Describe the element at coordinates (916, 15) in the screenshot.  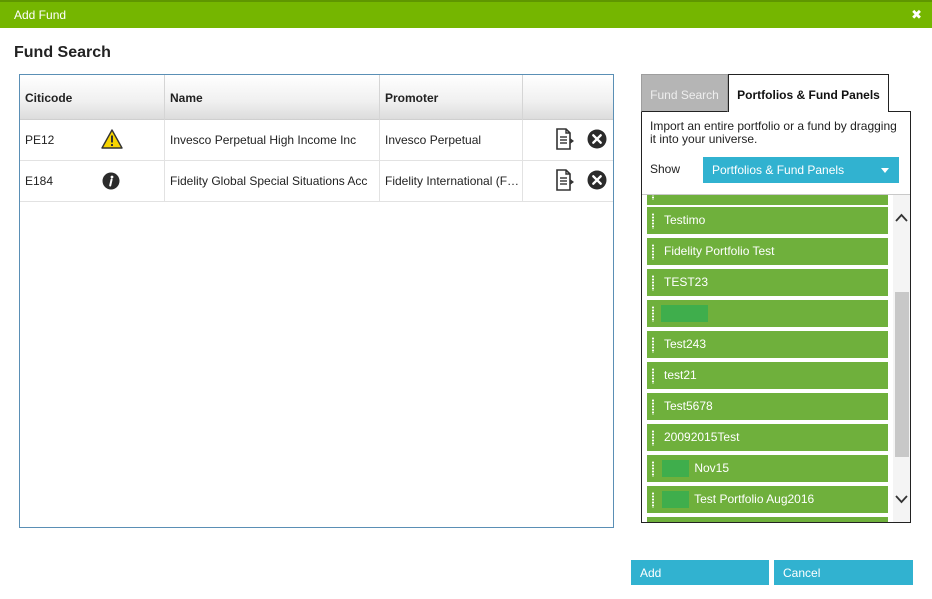
I see `close-icon: ✖` at that location.